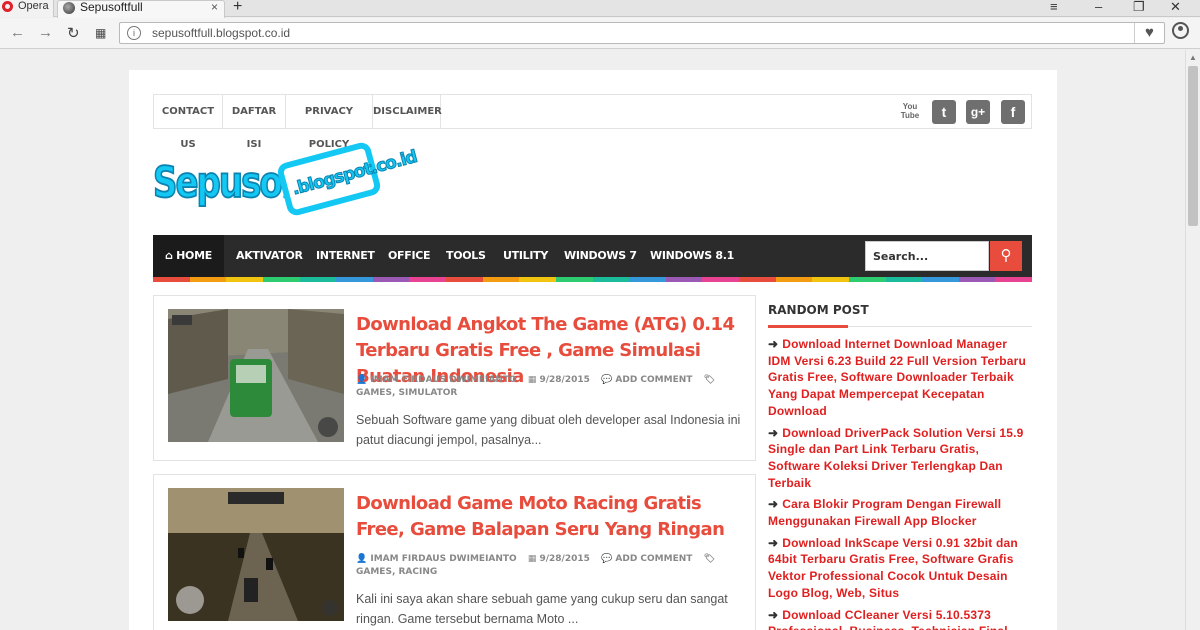 The width and height of the screenshot is (1200, 630). I want to click on post-date: ▦ 9/28/2015, so click(559, 380).